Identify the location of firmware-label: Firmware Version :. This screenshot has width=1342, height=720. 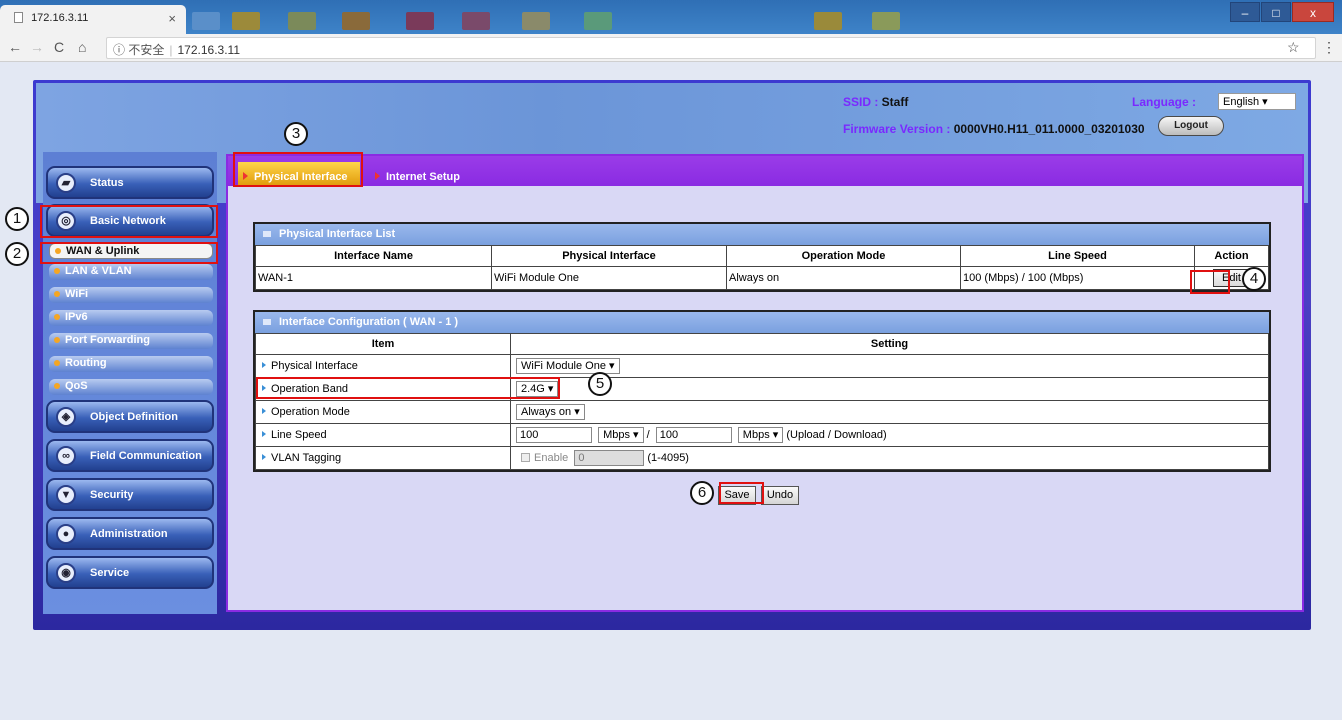
(898, 129).